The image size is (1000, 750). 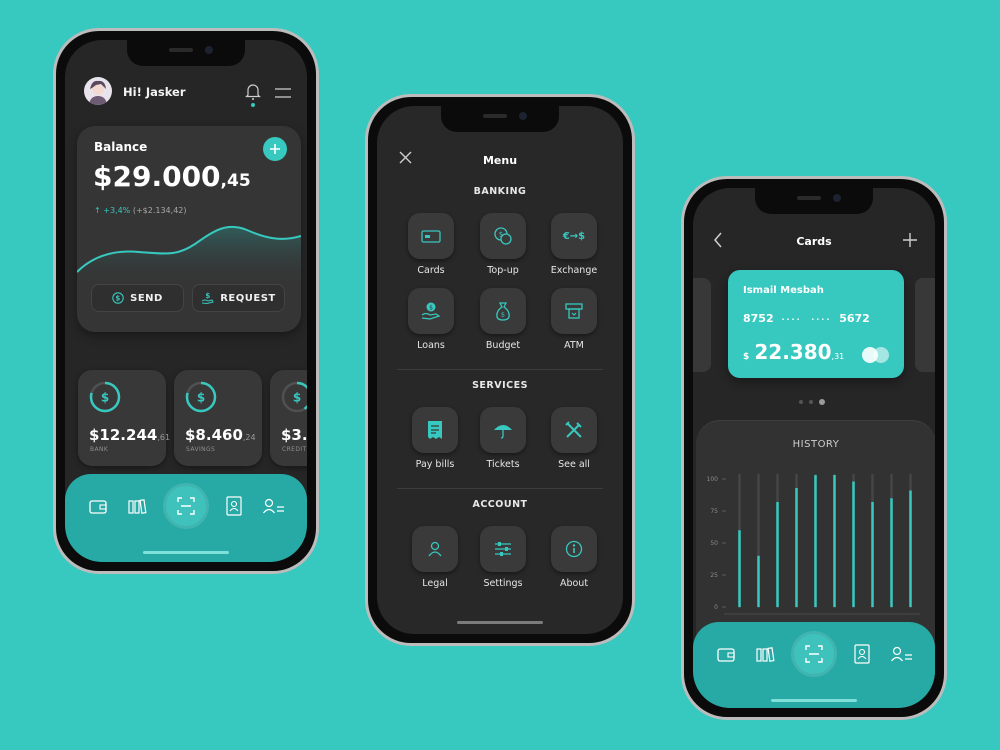 I want to click on hand-dollar-icon: $, so click(x=207, y=298).